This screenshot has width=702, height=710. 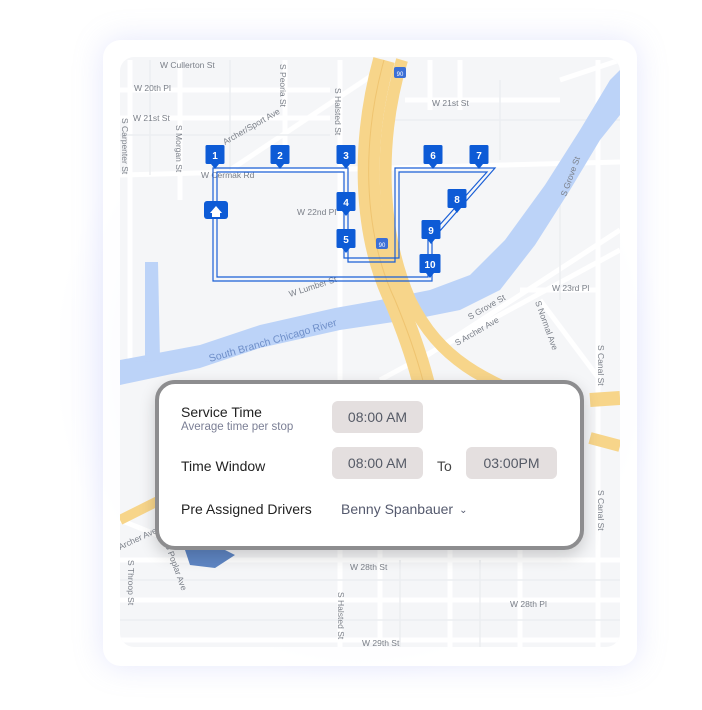 I want to click on stop-number: 9, so click(x=431, y=231).